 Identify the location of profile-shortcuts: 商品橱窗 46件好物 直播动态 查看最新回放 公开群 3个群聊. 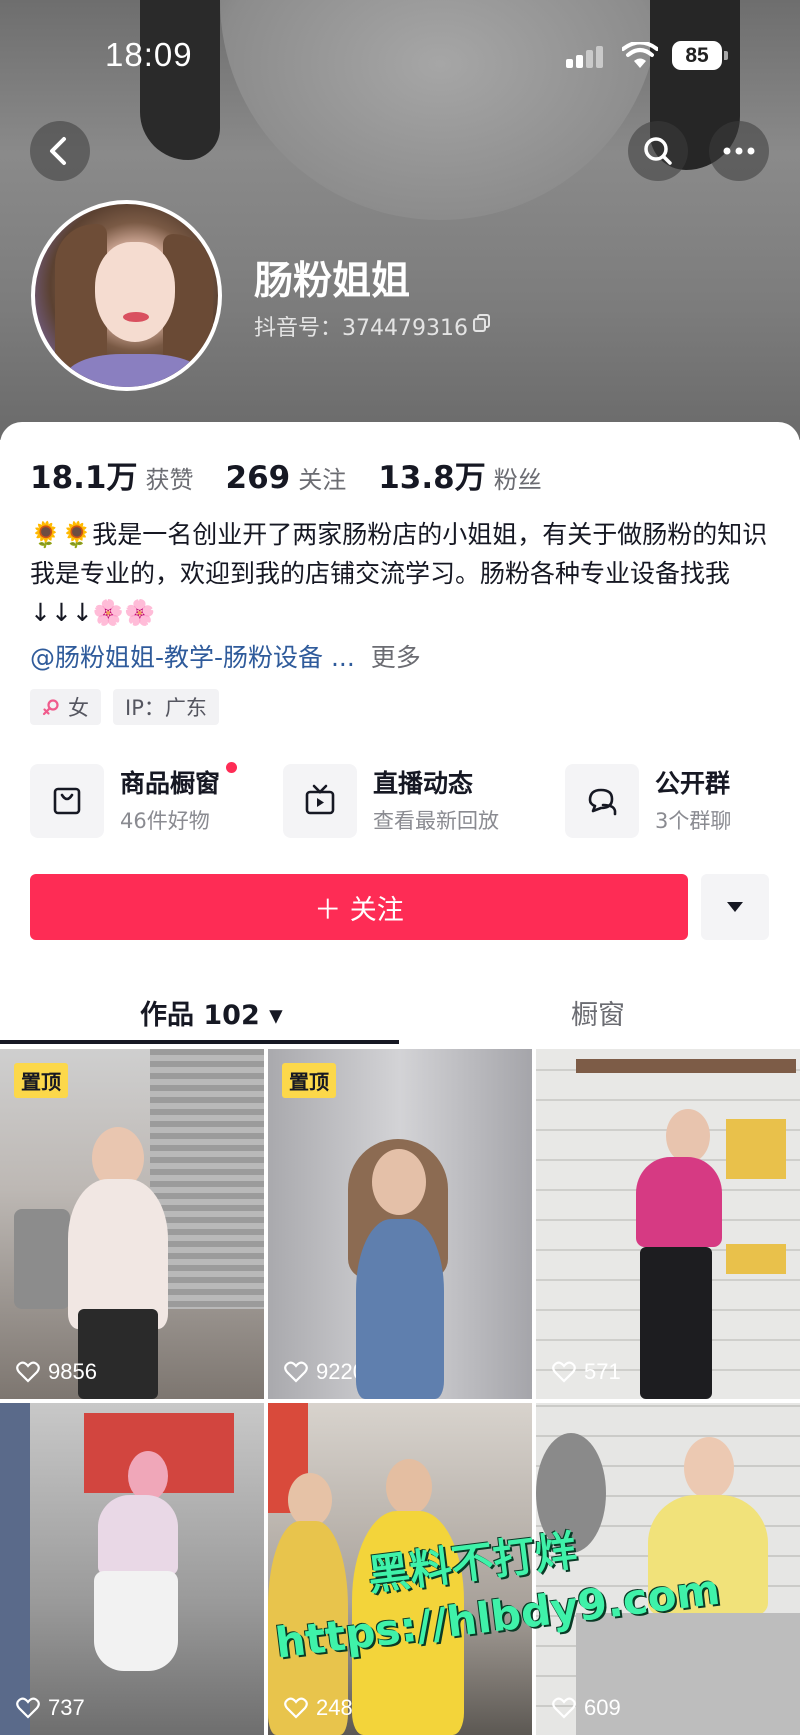
(400, 802).